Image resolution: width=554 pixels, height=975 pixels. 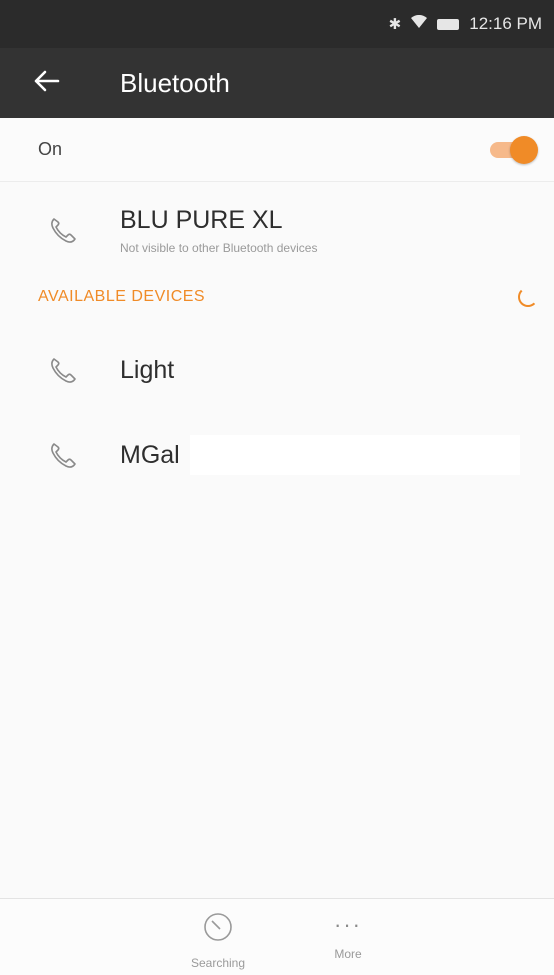 I want to click on available-device-row: Light, so click(x=277, y=370).